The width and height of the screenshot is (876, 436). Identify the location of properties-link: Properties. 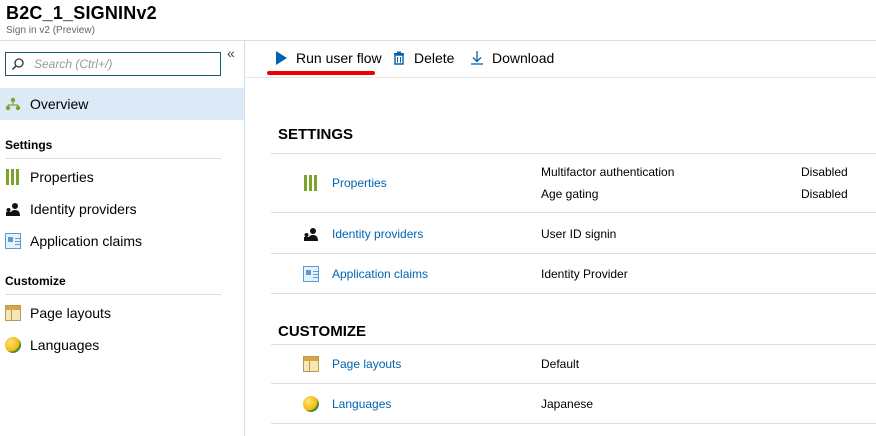
(359, 183).